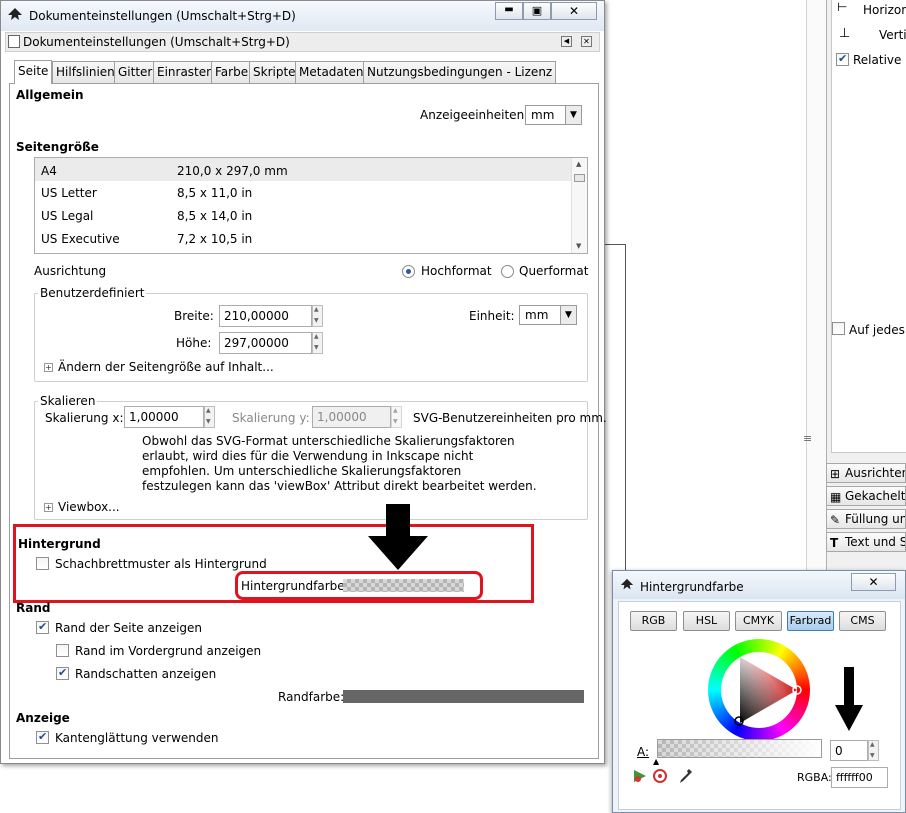 The height and width of the screenshot is (813, 906). I want to click on unit-value: mm, so click(537, 315).